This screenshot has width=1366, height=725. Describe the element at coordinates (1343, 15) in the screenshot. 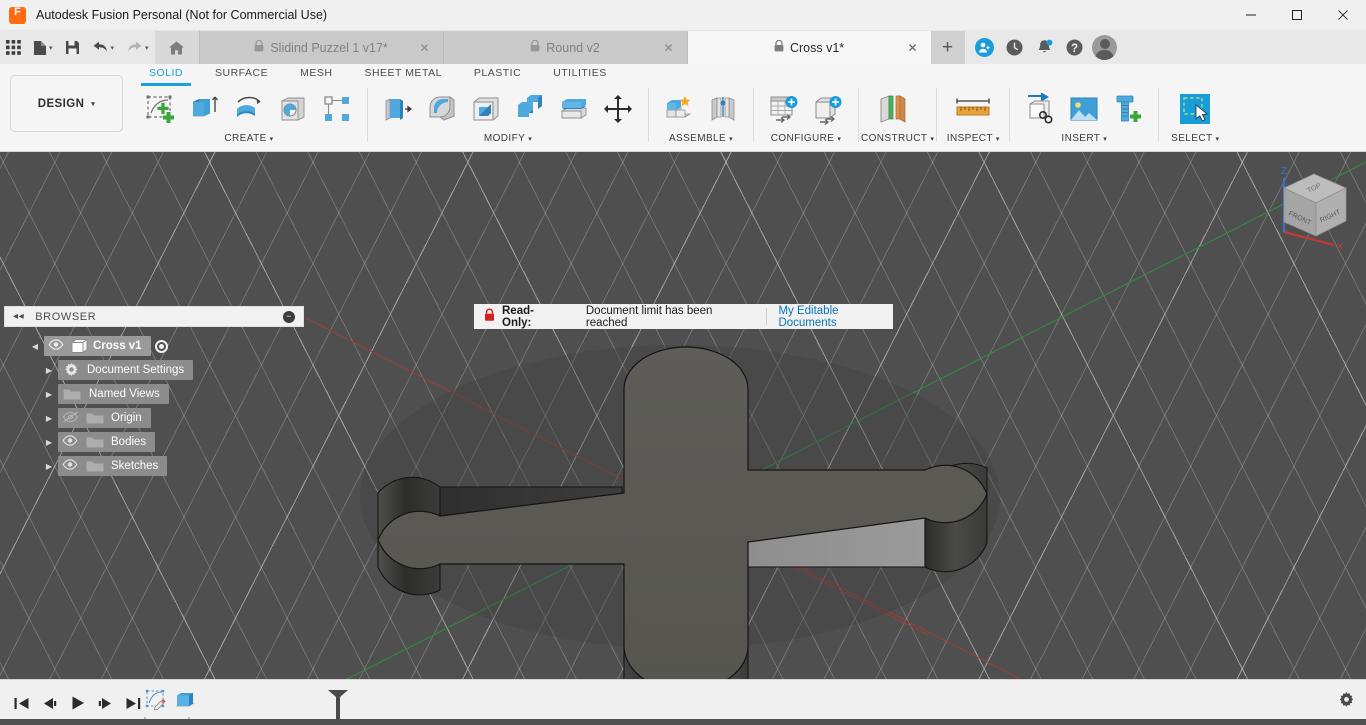

I see `close-button` at that location.